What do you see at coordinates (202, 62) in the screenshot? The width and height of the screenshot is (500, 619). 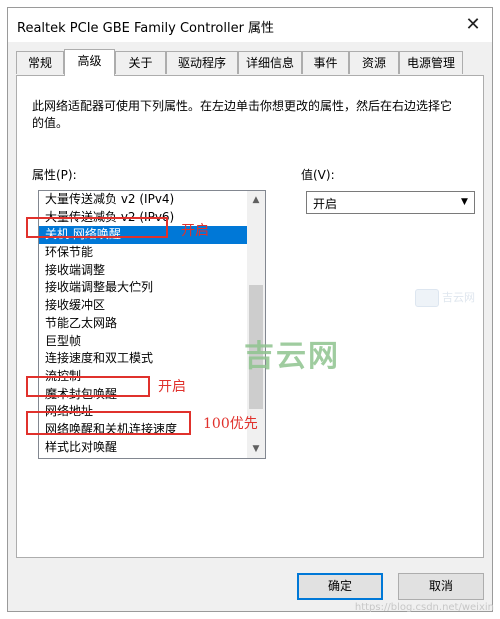 I see `tab-driver: 驱动程序` at bounding box center [202, 62].